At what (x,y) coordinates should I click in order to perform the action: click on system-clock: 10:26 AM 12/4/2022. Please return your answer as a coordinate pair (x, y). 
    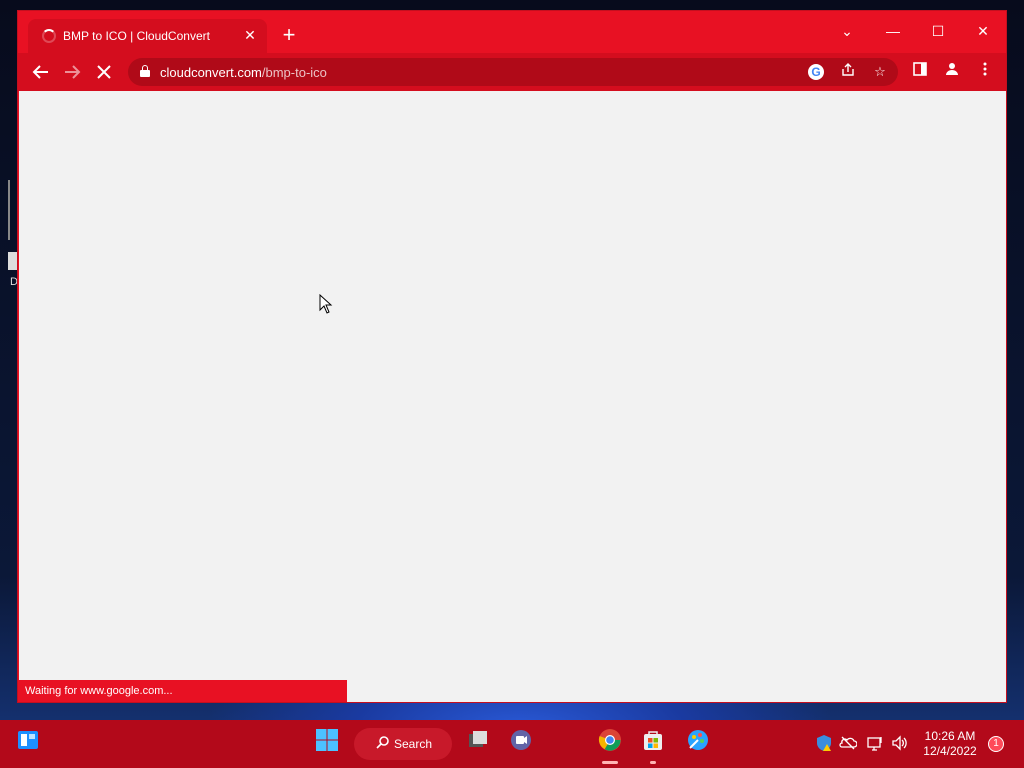
    Looking at the image, I should click on (950, 744).